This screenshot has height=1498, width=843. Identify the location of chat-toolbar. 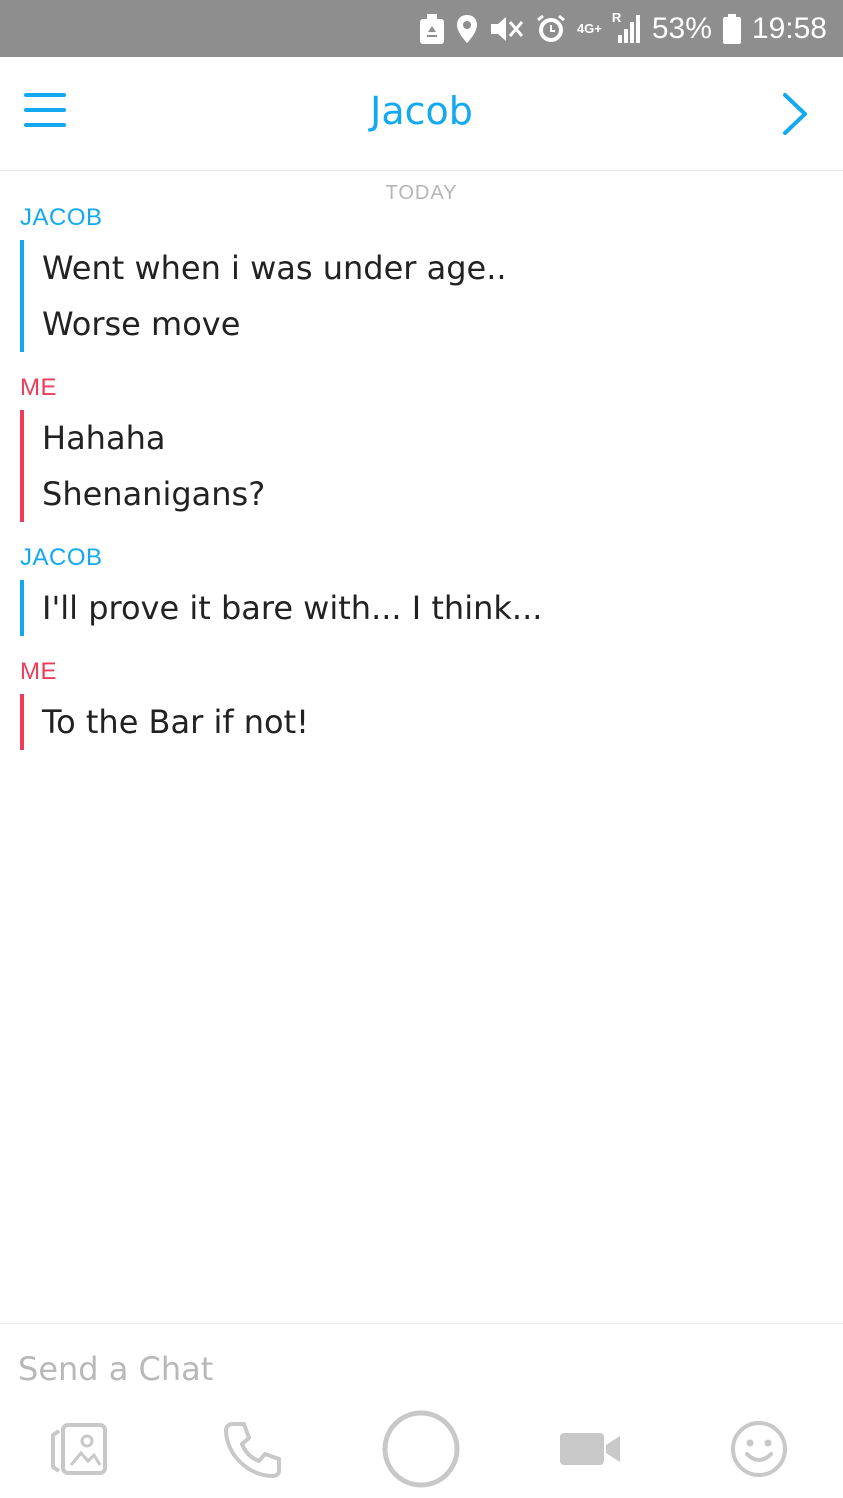
(421, 1449).